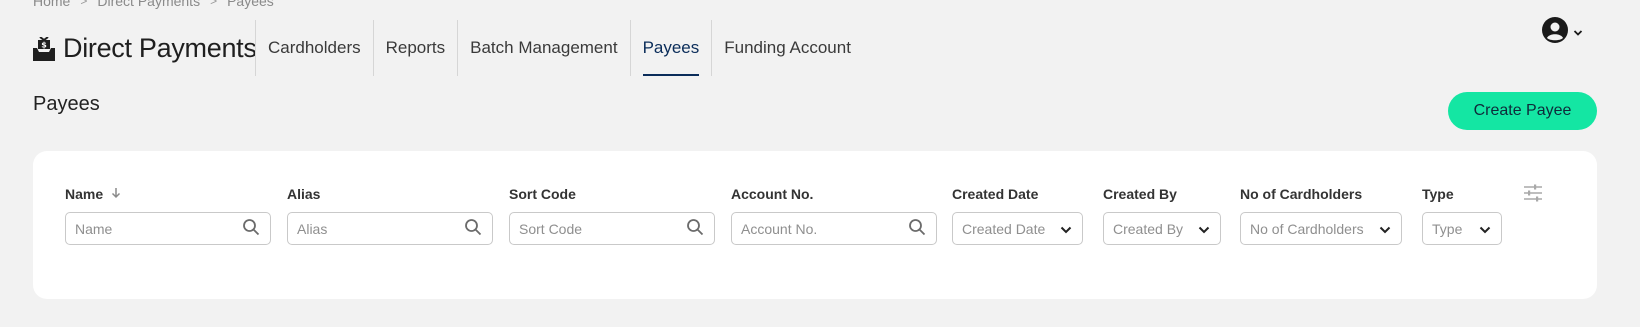 The image size is (1640, 327). Describe the element at coordinates (116, 194) in the screenshot. I see `sort-arrow-down-icon` at that location.